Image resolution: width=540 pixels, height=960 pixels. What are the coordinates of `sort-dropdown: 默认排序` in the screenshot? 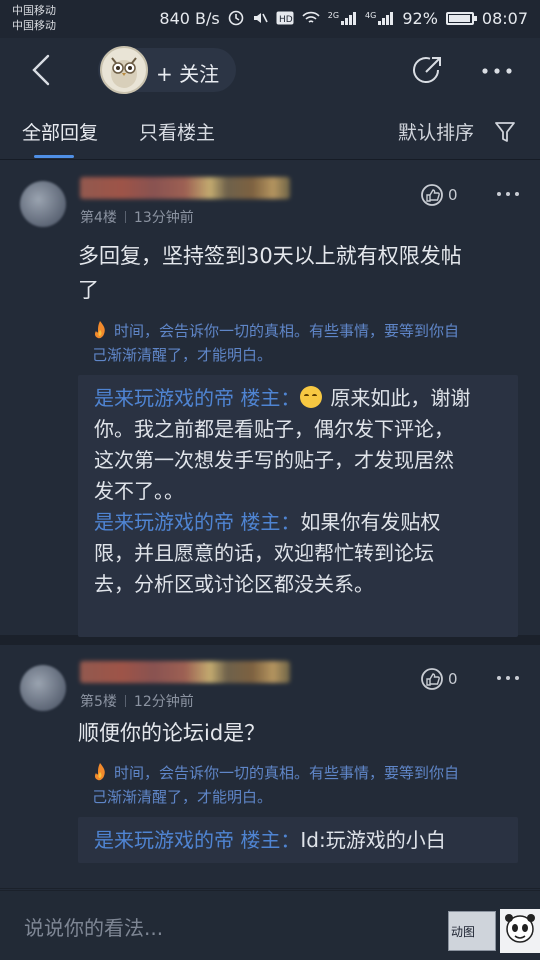 It's located at (436, 131).